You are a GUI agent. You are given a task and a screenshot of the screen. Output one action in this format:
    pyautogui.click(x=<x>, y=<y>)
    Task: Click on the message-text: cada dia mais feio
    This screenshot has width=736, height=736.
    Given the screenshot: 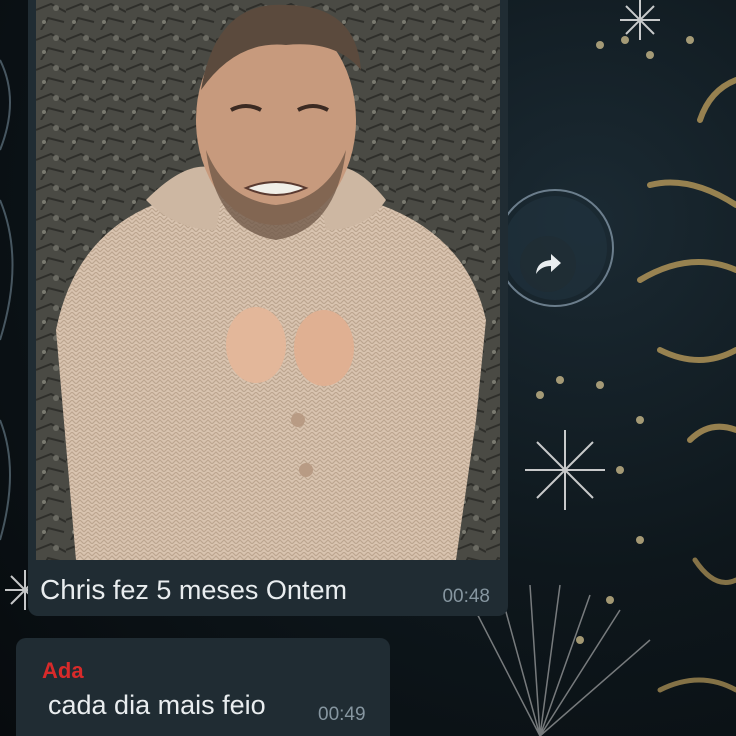 What is the action you would take?
    pyautogui.click(x=157, y=705)
    